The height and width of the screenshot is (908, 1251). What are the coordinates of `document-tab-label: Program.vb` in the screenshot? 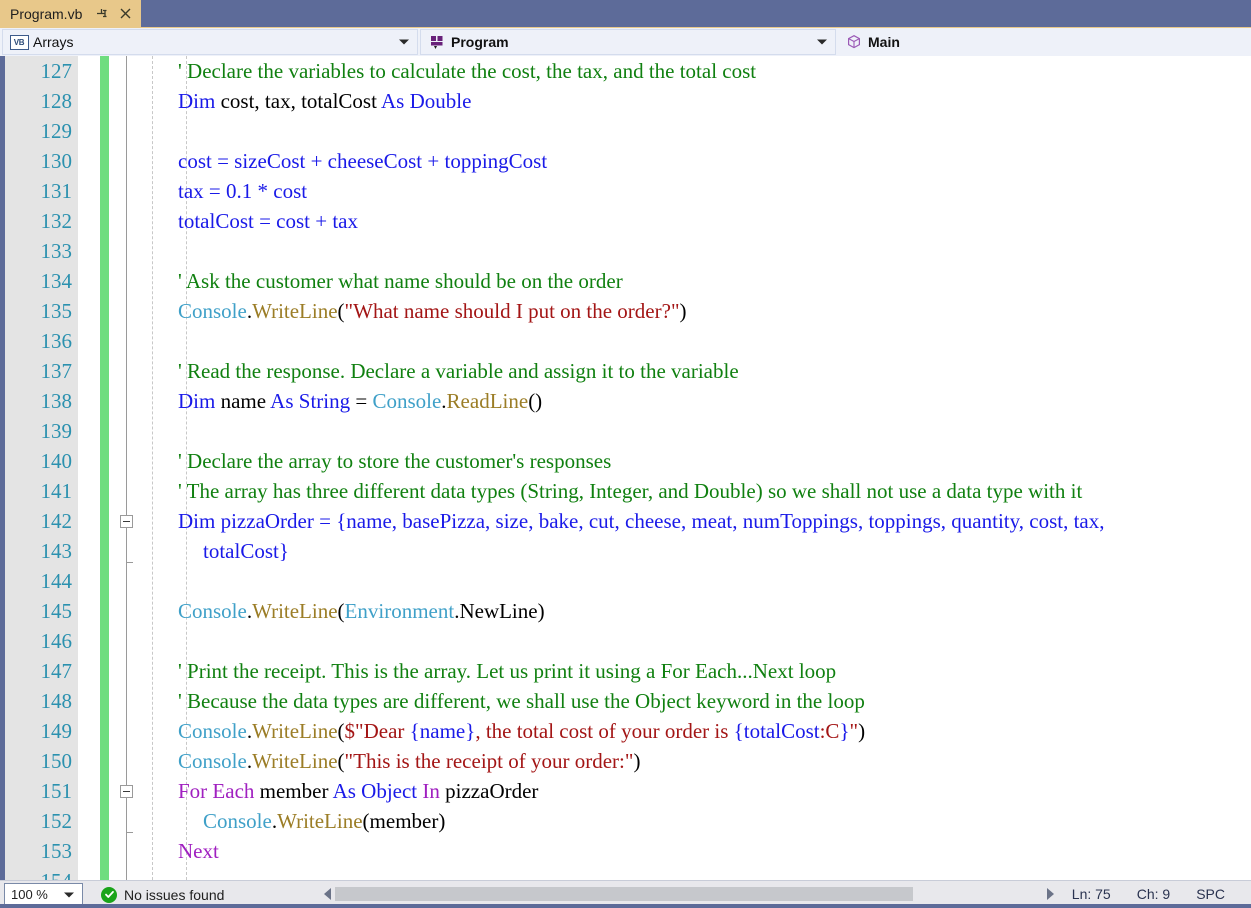 It's located at (46, 13).